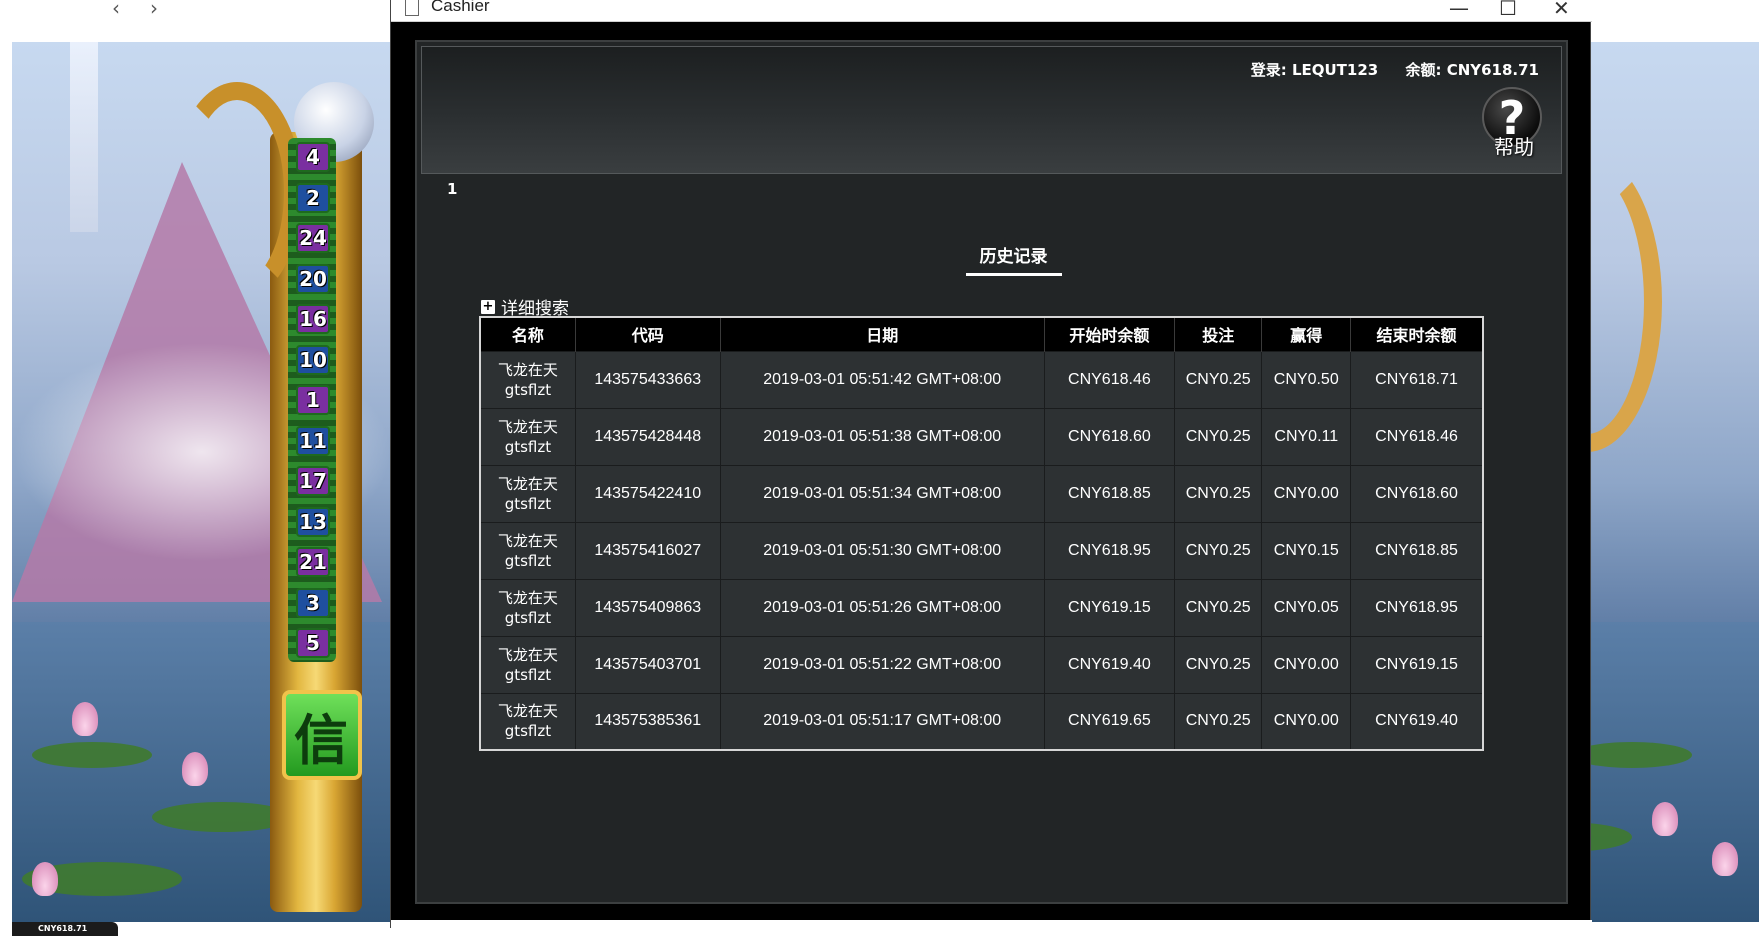 Image resolution: width=1759 pixels, height=936 pixels. What do you see at coordinates (313, 238) in the screenshot?
I see `payline-badge: 24` at bounding box center [313, 238].